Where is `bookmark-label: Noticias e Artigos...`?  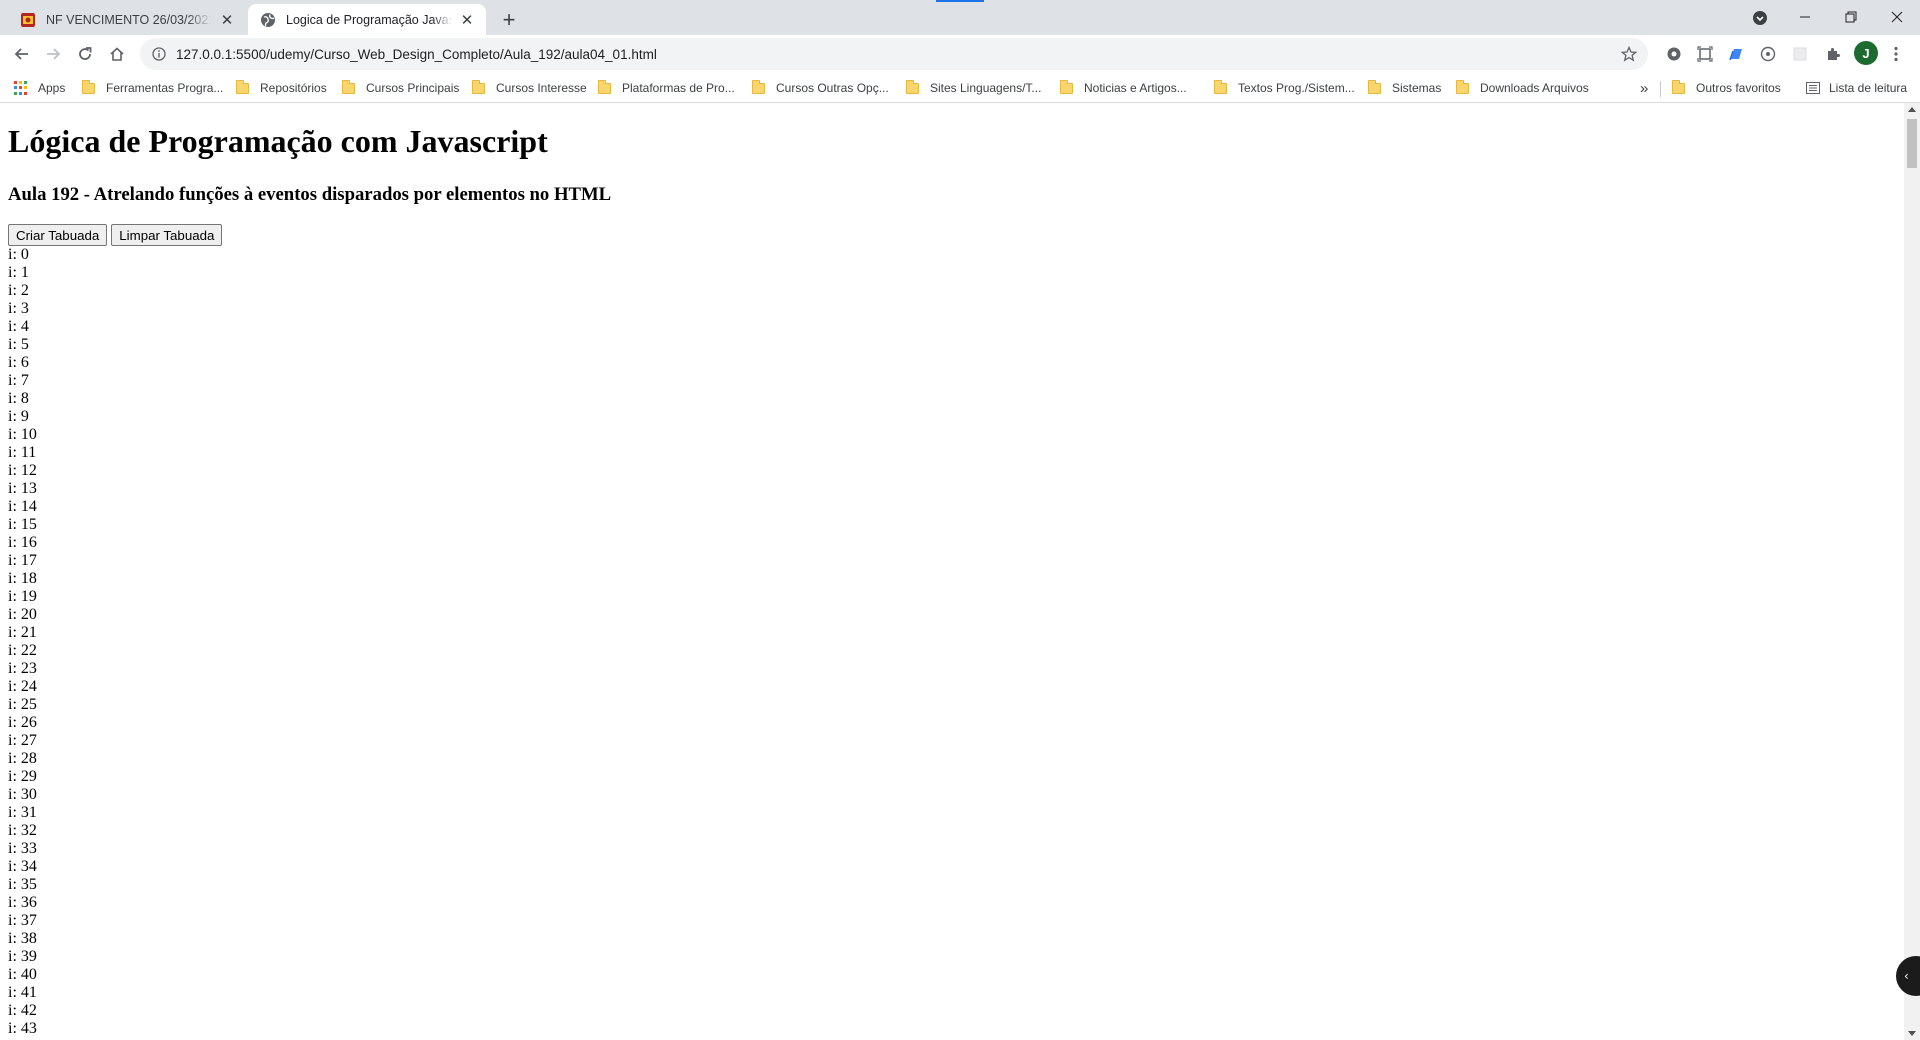 bookmark-label: Noticias e Artigos... is located at coordinates (1135, 88).